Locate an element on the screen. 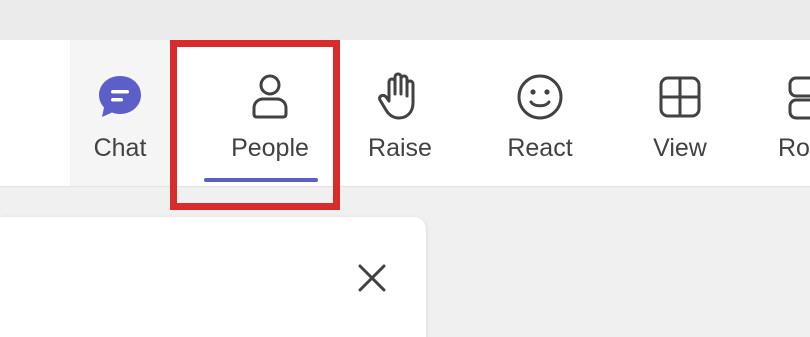 The height and width of the screenshot is (337, 810). grid-view-icon is located at coordinates (680, 97).